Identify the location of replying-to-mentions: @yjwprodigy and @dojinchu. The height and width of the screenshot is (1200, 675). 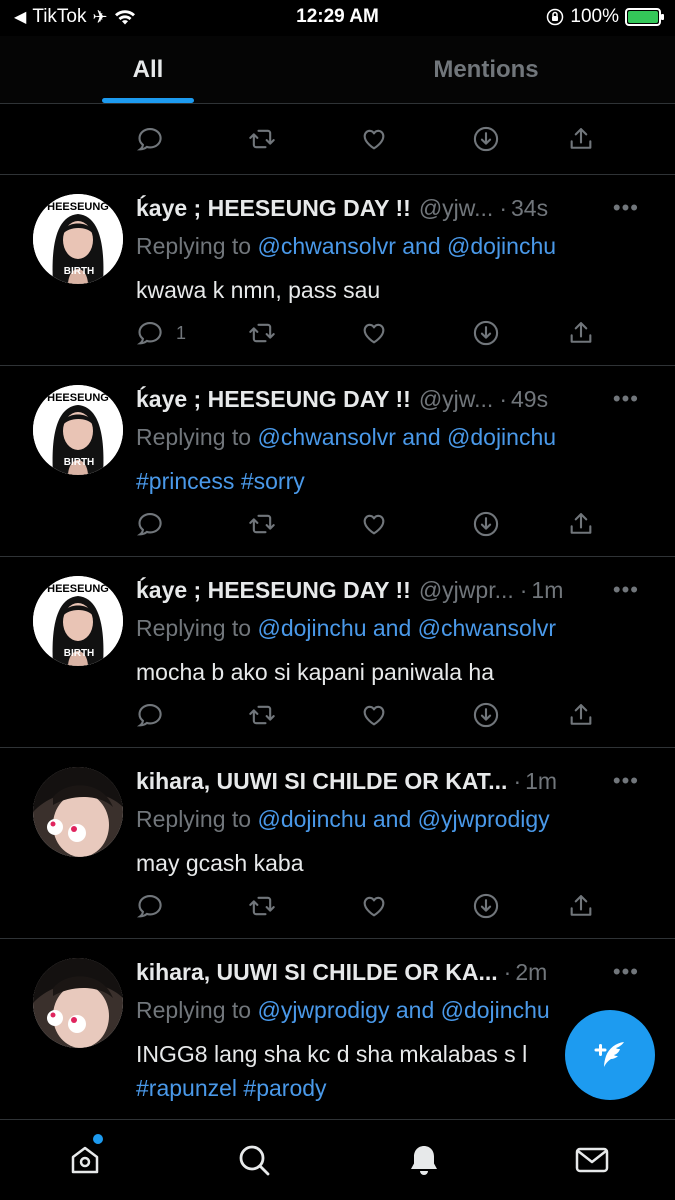
(403, 1010).